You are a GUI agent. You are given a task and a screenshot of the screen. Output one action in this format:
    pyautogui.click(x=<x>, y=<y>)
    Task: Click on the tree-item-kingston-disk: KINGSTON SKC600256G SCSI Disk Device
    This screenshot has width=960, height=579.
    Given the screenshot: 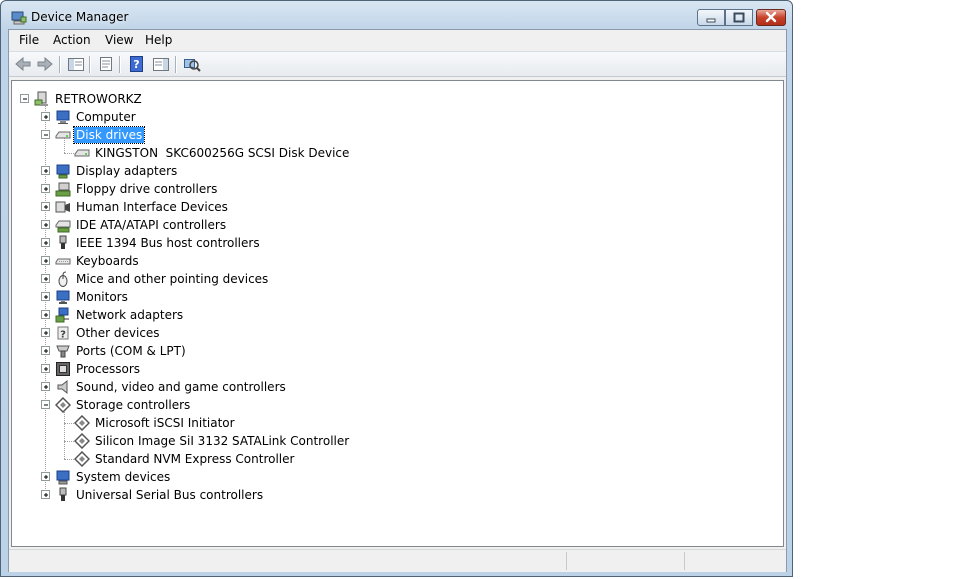 What is the action you would take?
    pyautogui.click(x=392, y=153)
    